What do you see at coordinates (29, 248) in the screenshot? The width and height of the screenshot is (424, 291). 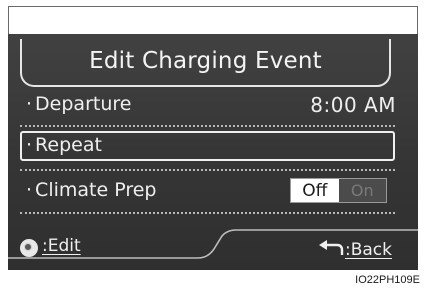 I see `dial-knob-icon` at bounding box center [29, 248].